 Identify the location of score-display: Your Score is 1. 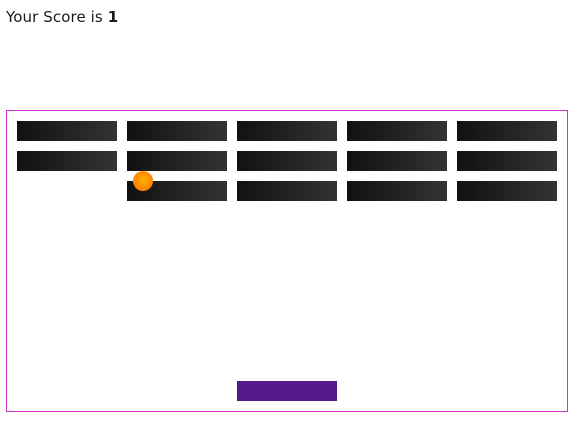
(62, 17).